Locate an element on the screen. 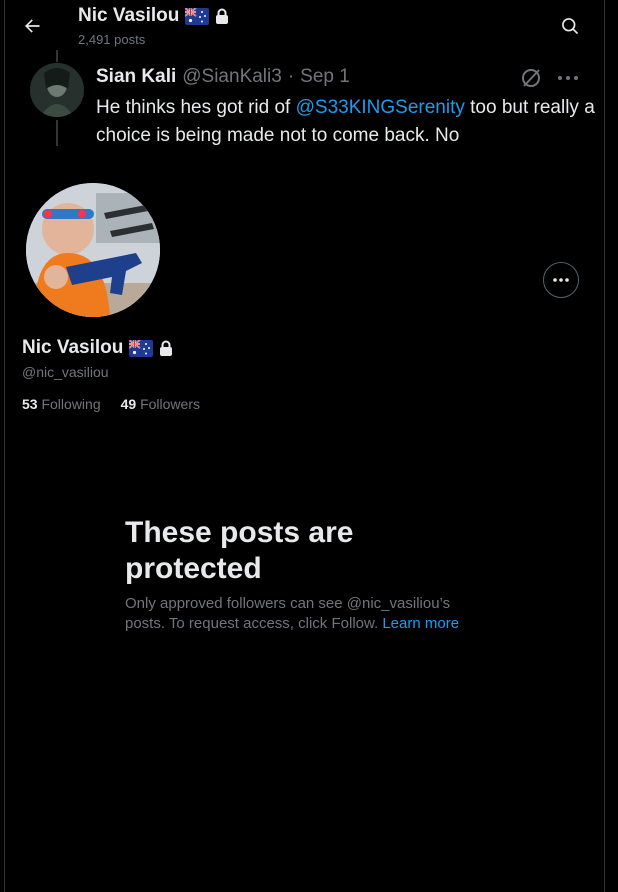  thread-connector-lower is located at coordinates (57, 133).